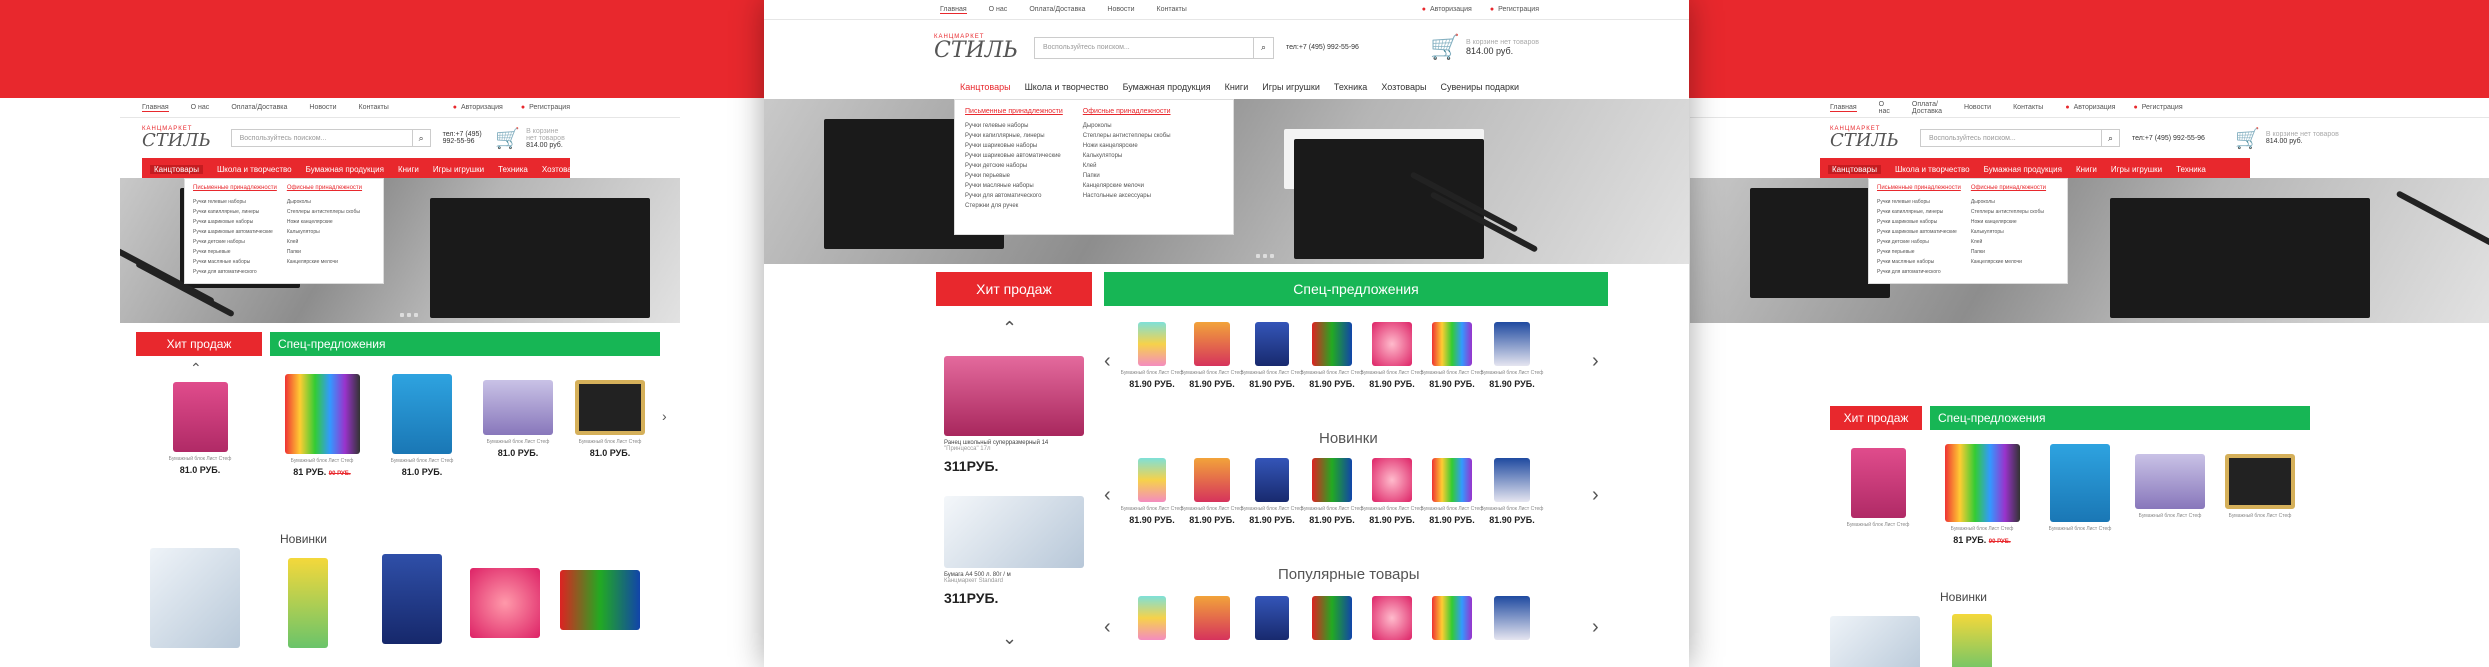  I want to click on nav-item: Сувениры подарки, so click(631, 169).